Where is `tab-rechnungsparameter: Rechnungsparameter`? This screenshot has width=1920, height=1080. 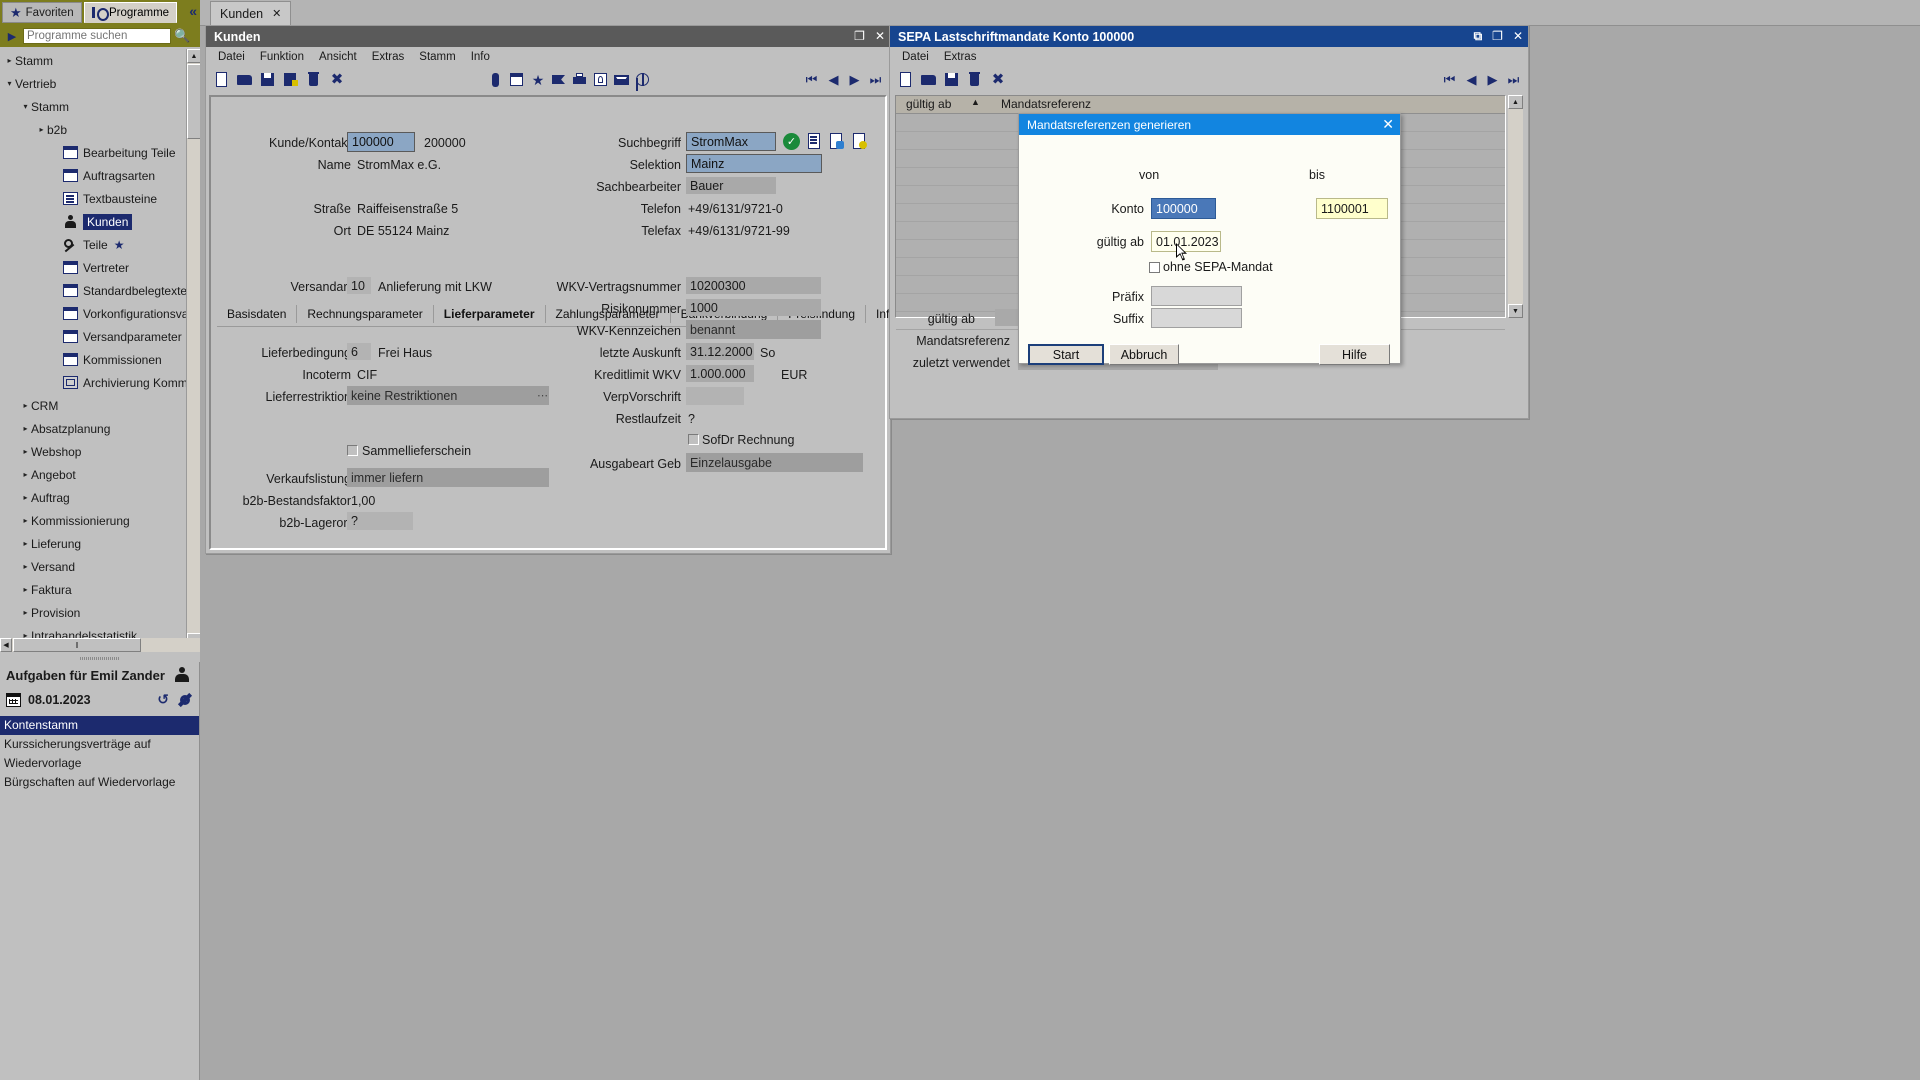 tab-rechnungsparameter: Rechnungsparameter is located at coordinates (365, 314).